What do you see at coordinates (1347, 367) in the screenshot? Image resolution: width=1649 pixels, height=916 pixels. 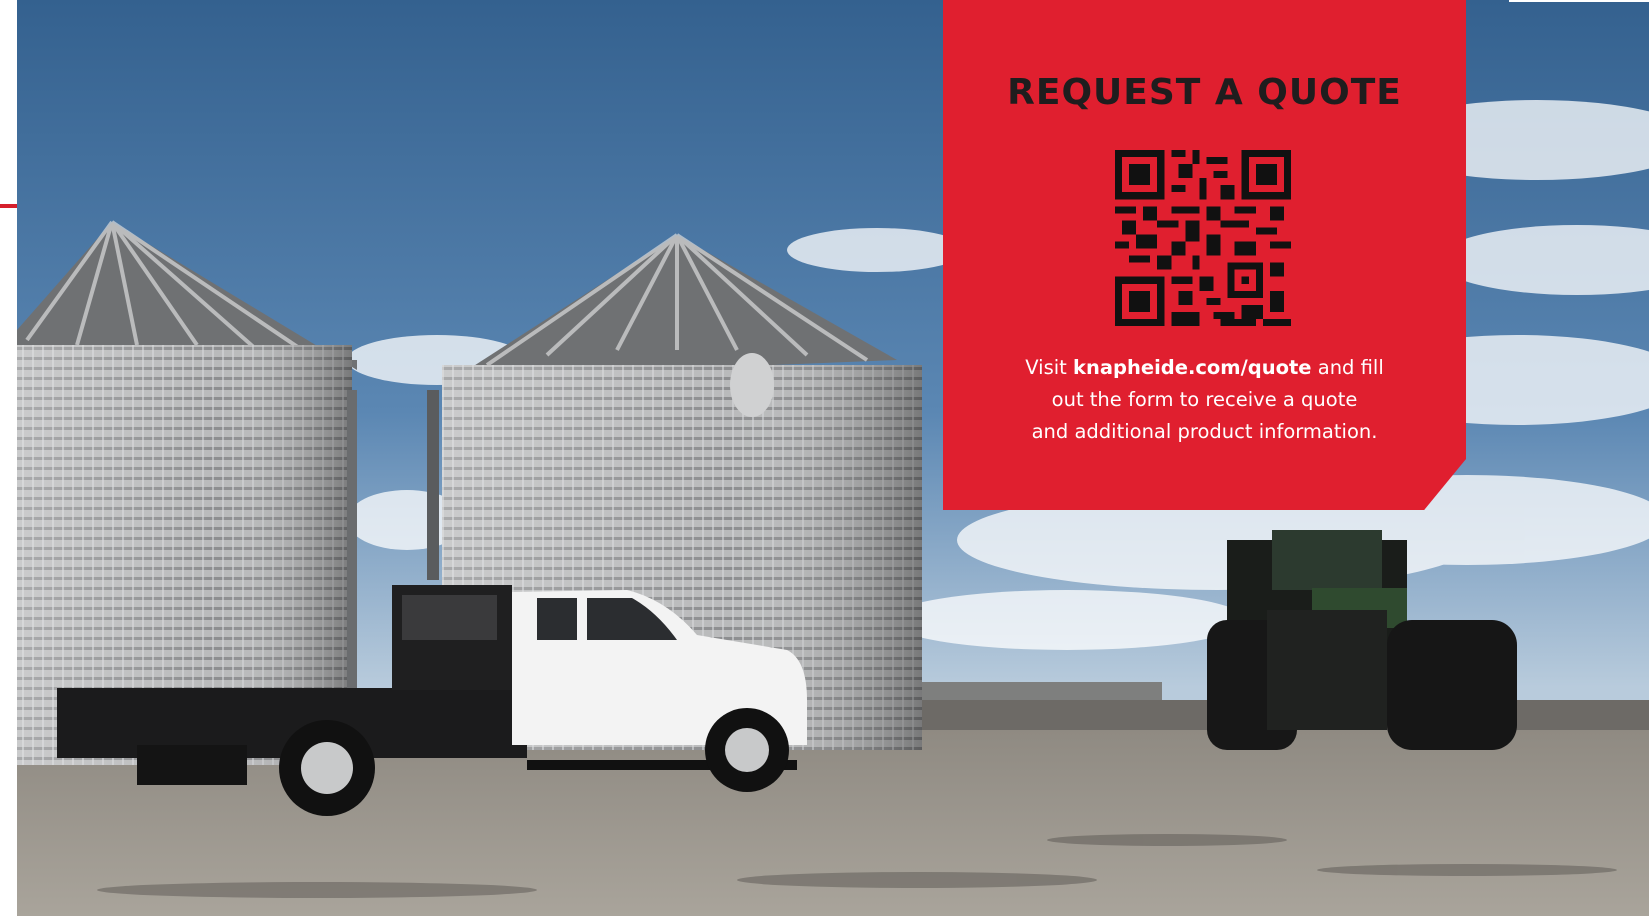 I see `fill-text: and fill` at bounding box center [1347, 367].